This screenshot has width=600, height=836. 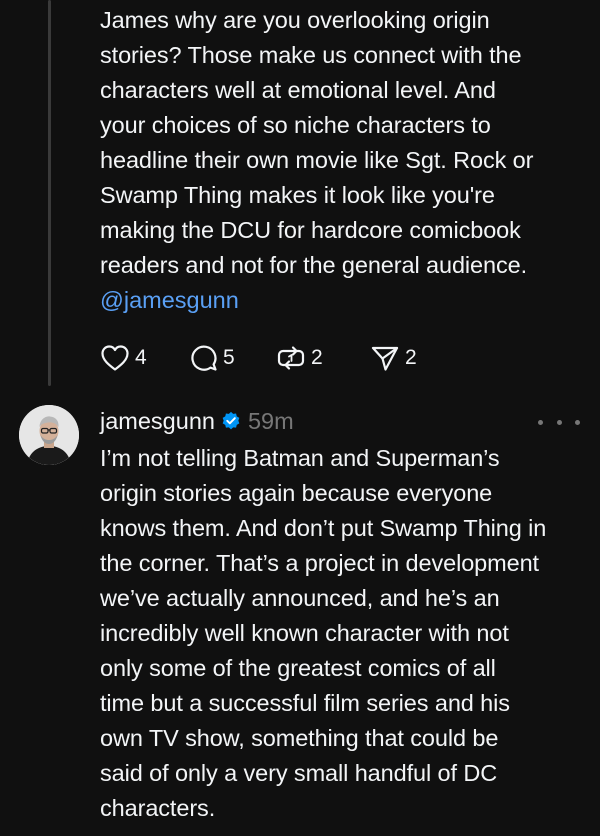 I want to click on heart-icon, so click(x=115, y=358).